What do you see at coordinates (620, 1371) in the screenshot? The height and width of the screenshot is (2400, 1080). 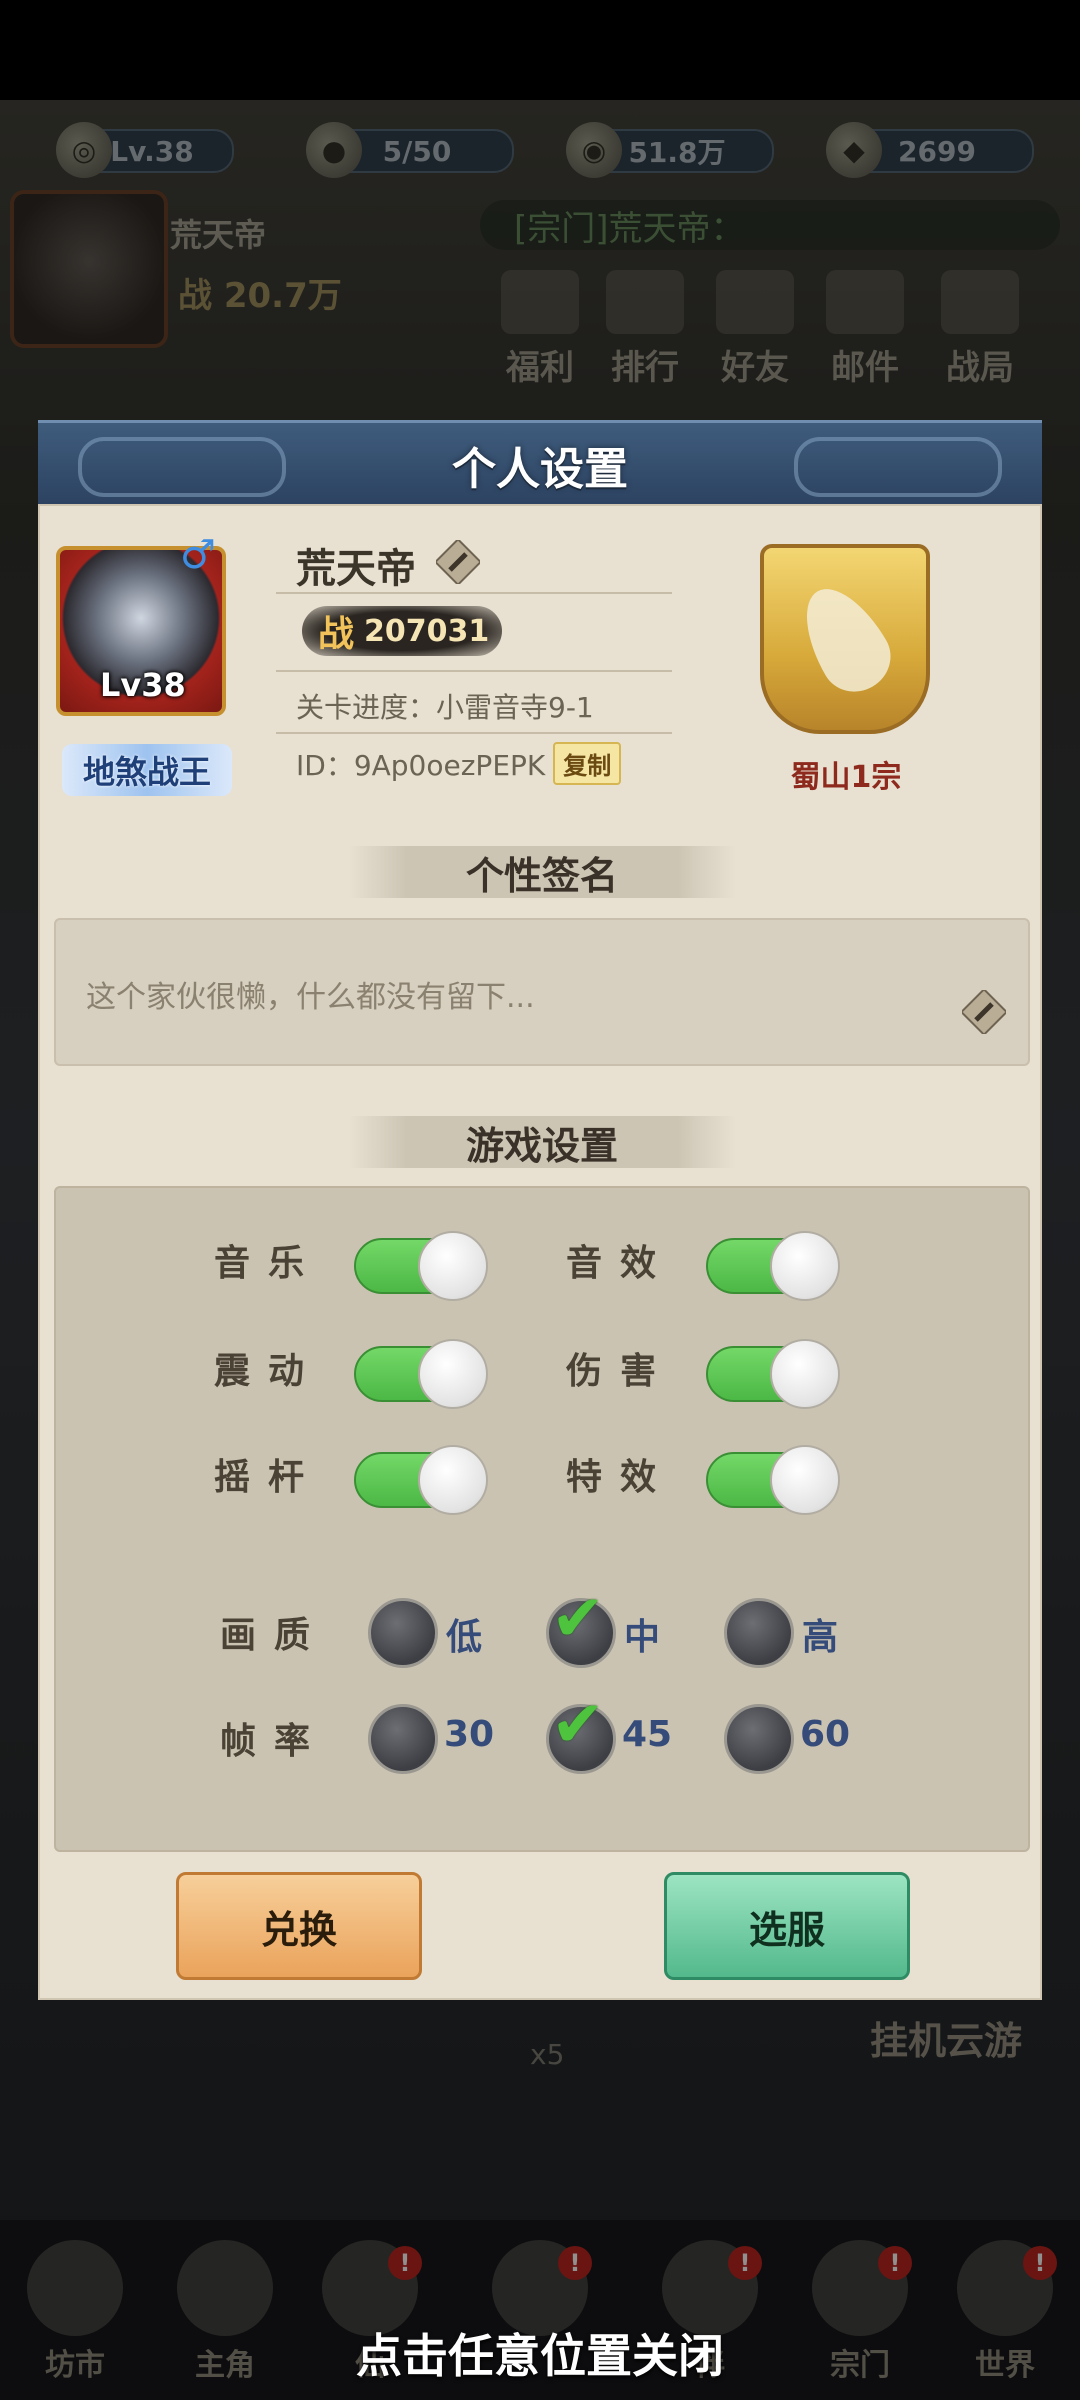 I see `damage-label: 伤害` at bounding box center [620, 1371].